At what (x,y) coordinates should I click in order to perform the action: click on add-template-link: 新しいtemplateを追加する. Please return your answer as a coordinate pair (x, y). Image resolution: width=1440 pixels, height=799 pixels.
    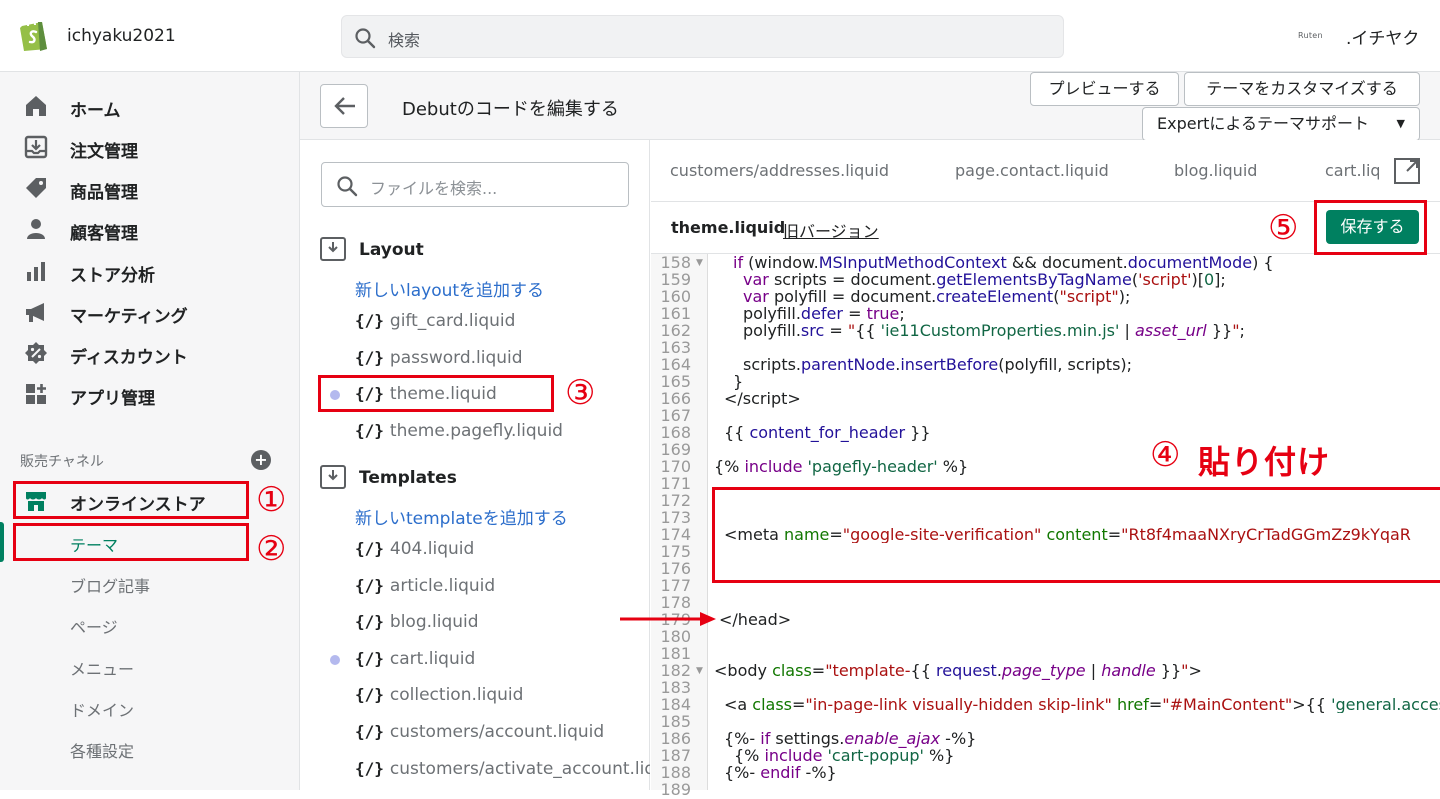
    Looking at the image, I should click on (461, 516).